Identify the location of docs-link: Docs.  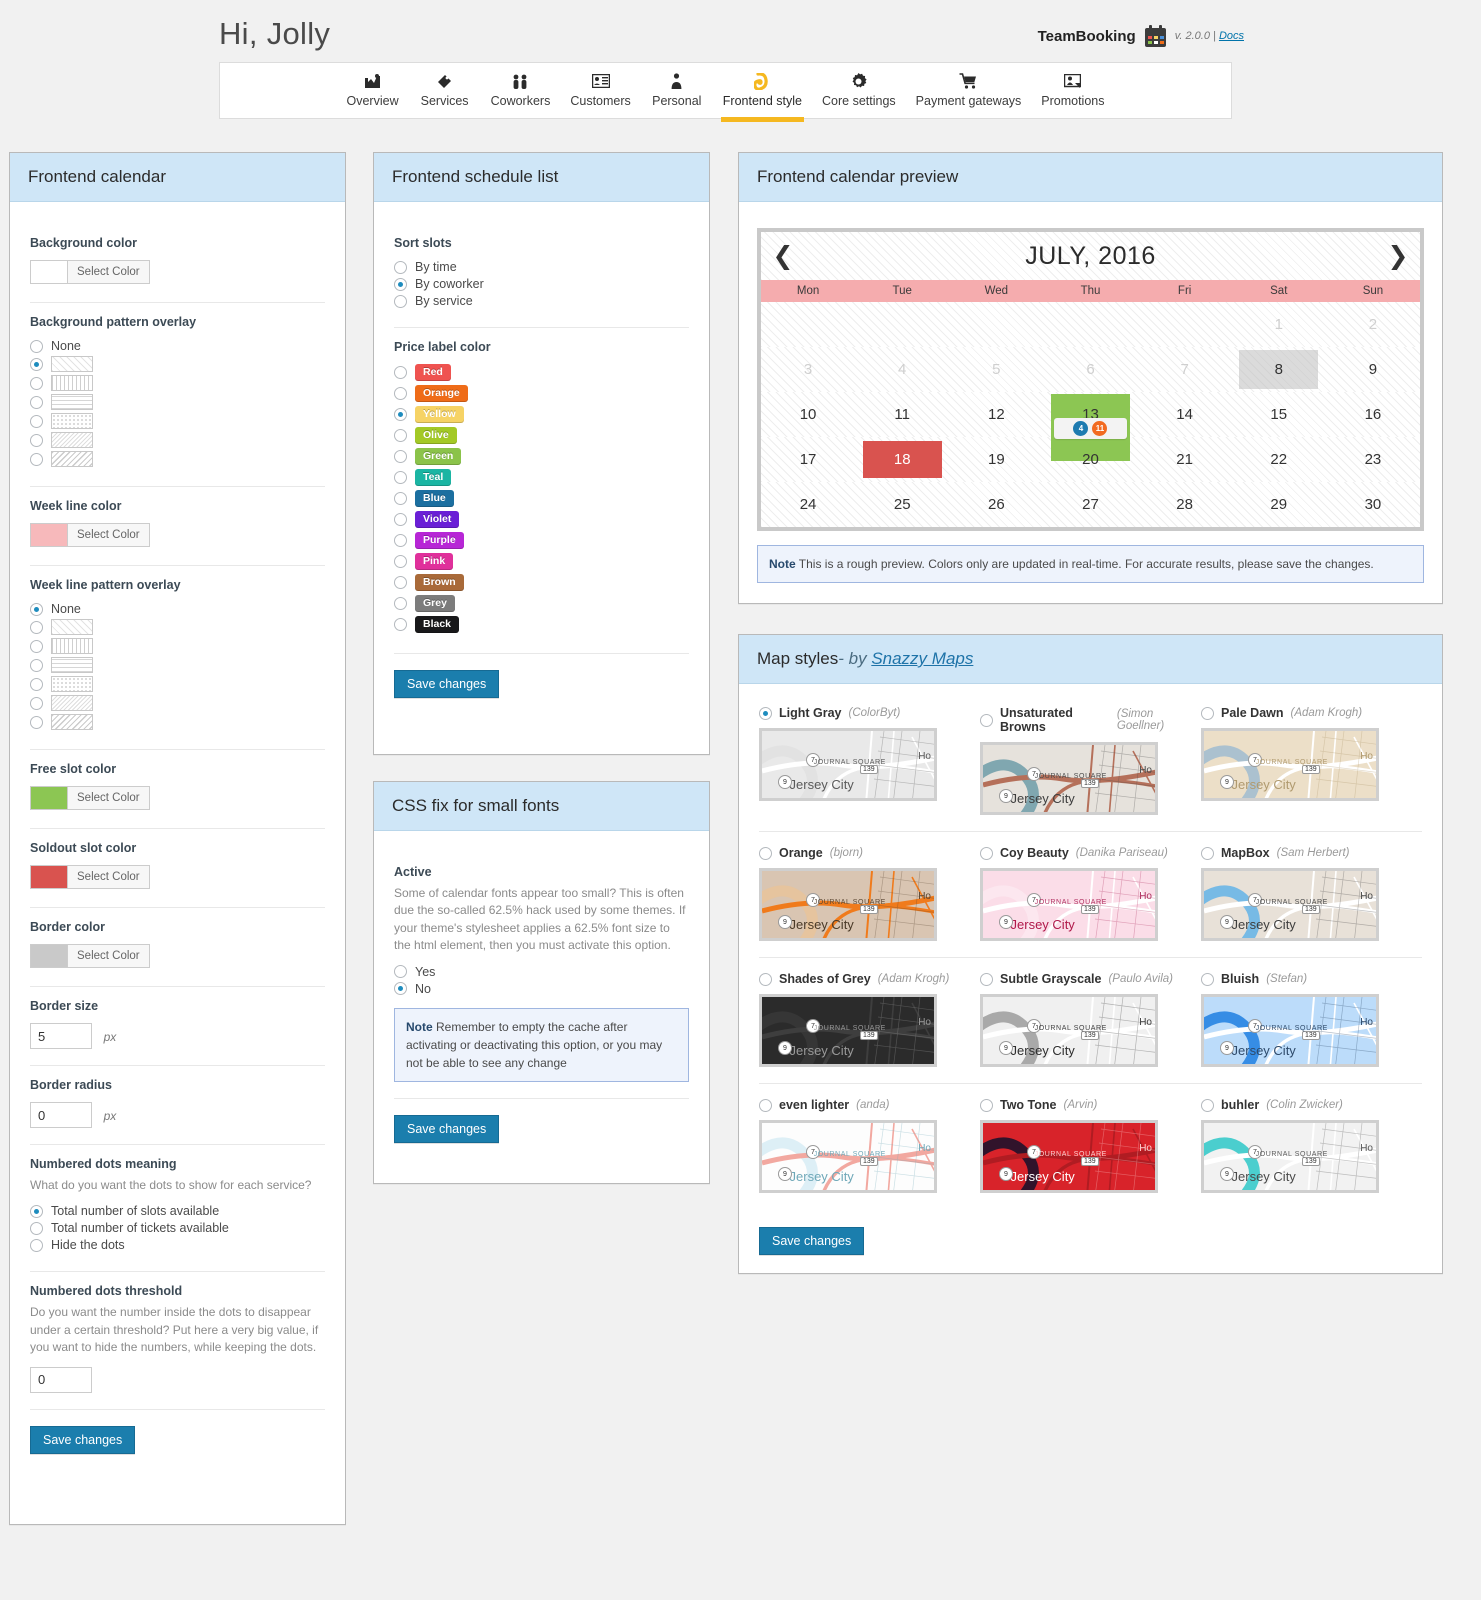
(1231, 36).